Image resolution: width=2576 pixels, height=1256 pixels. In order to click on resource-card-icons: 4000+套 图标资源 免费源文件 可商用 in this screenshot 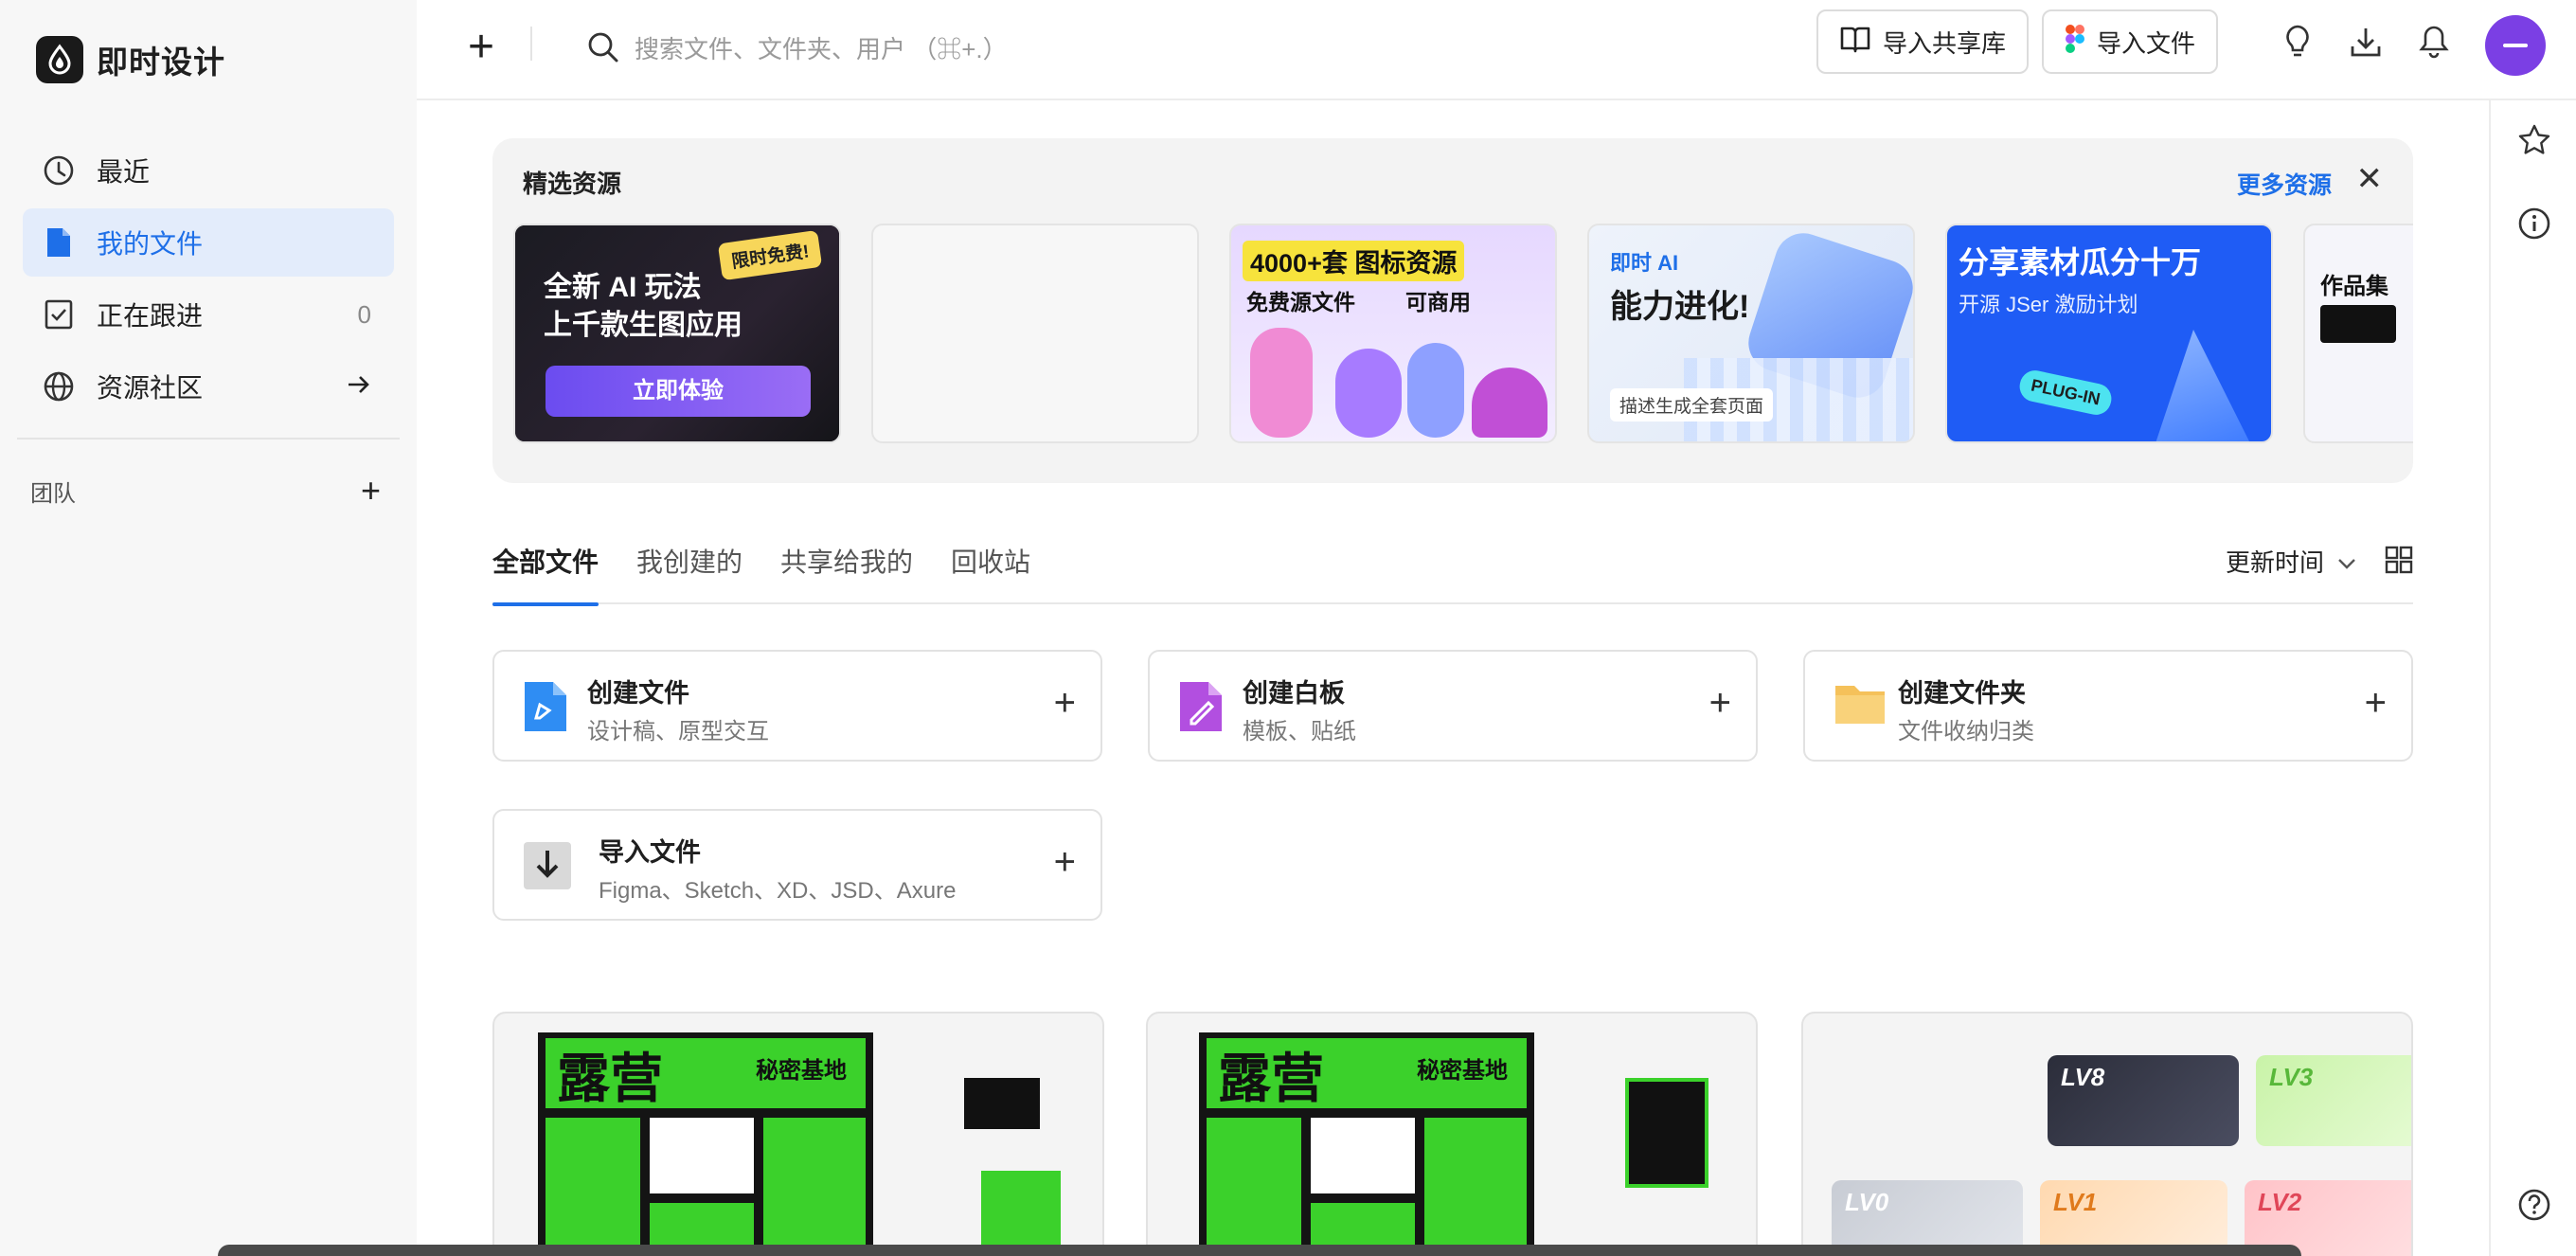, I will do `click(1393, 333)`.